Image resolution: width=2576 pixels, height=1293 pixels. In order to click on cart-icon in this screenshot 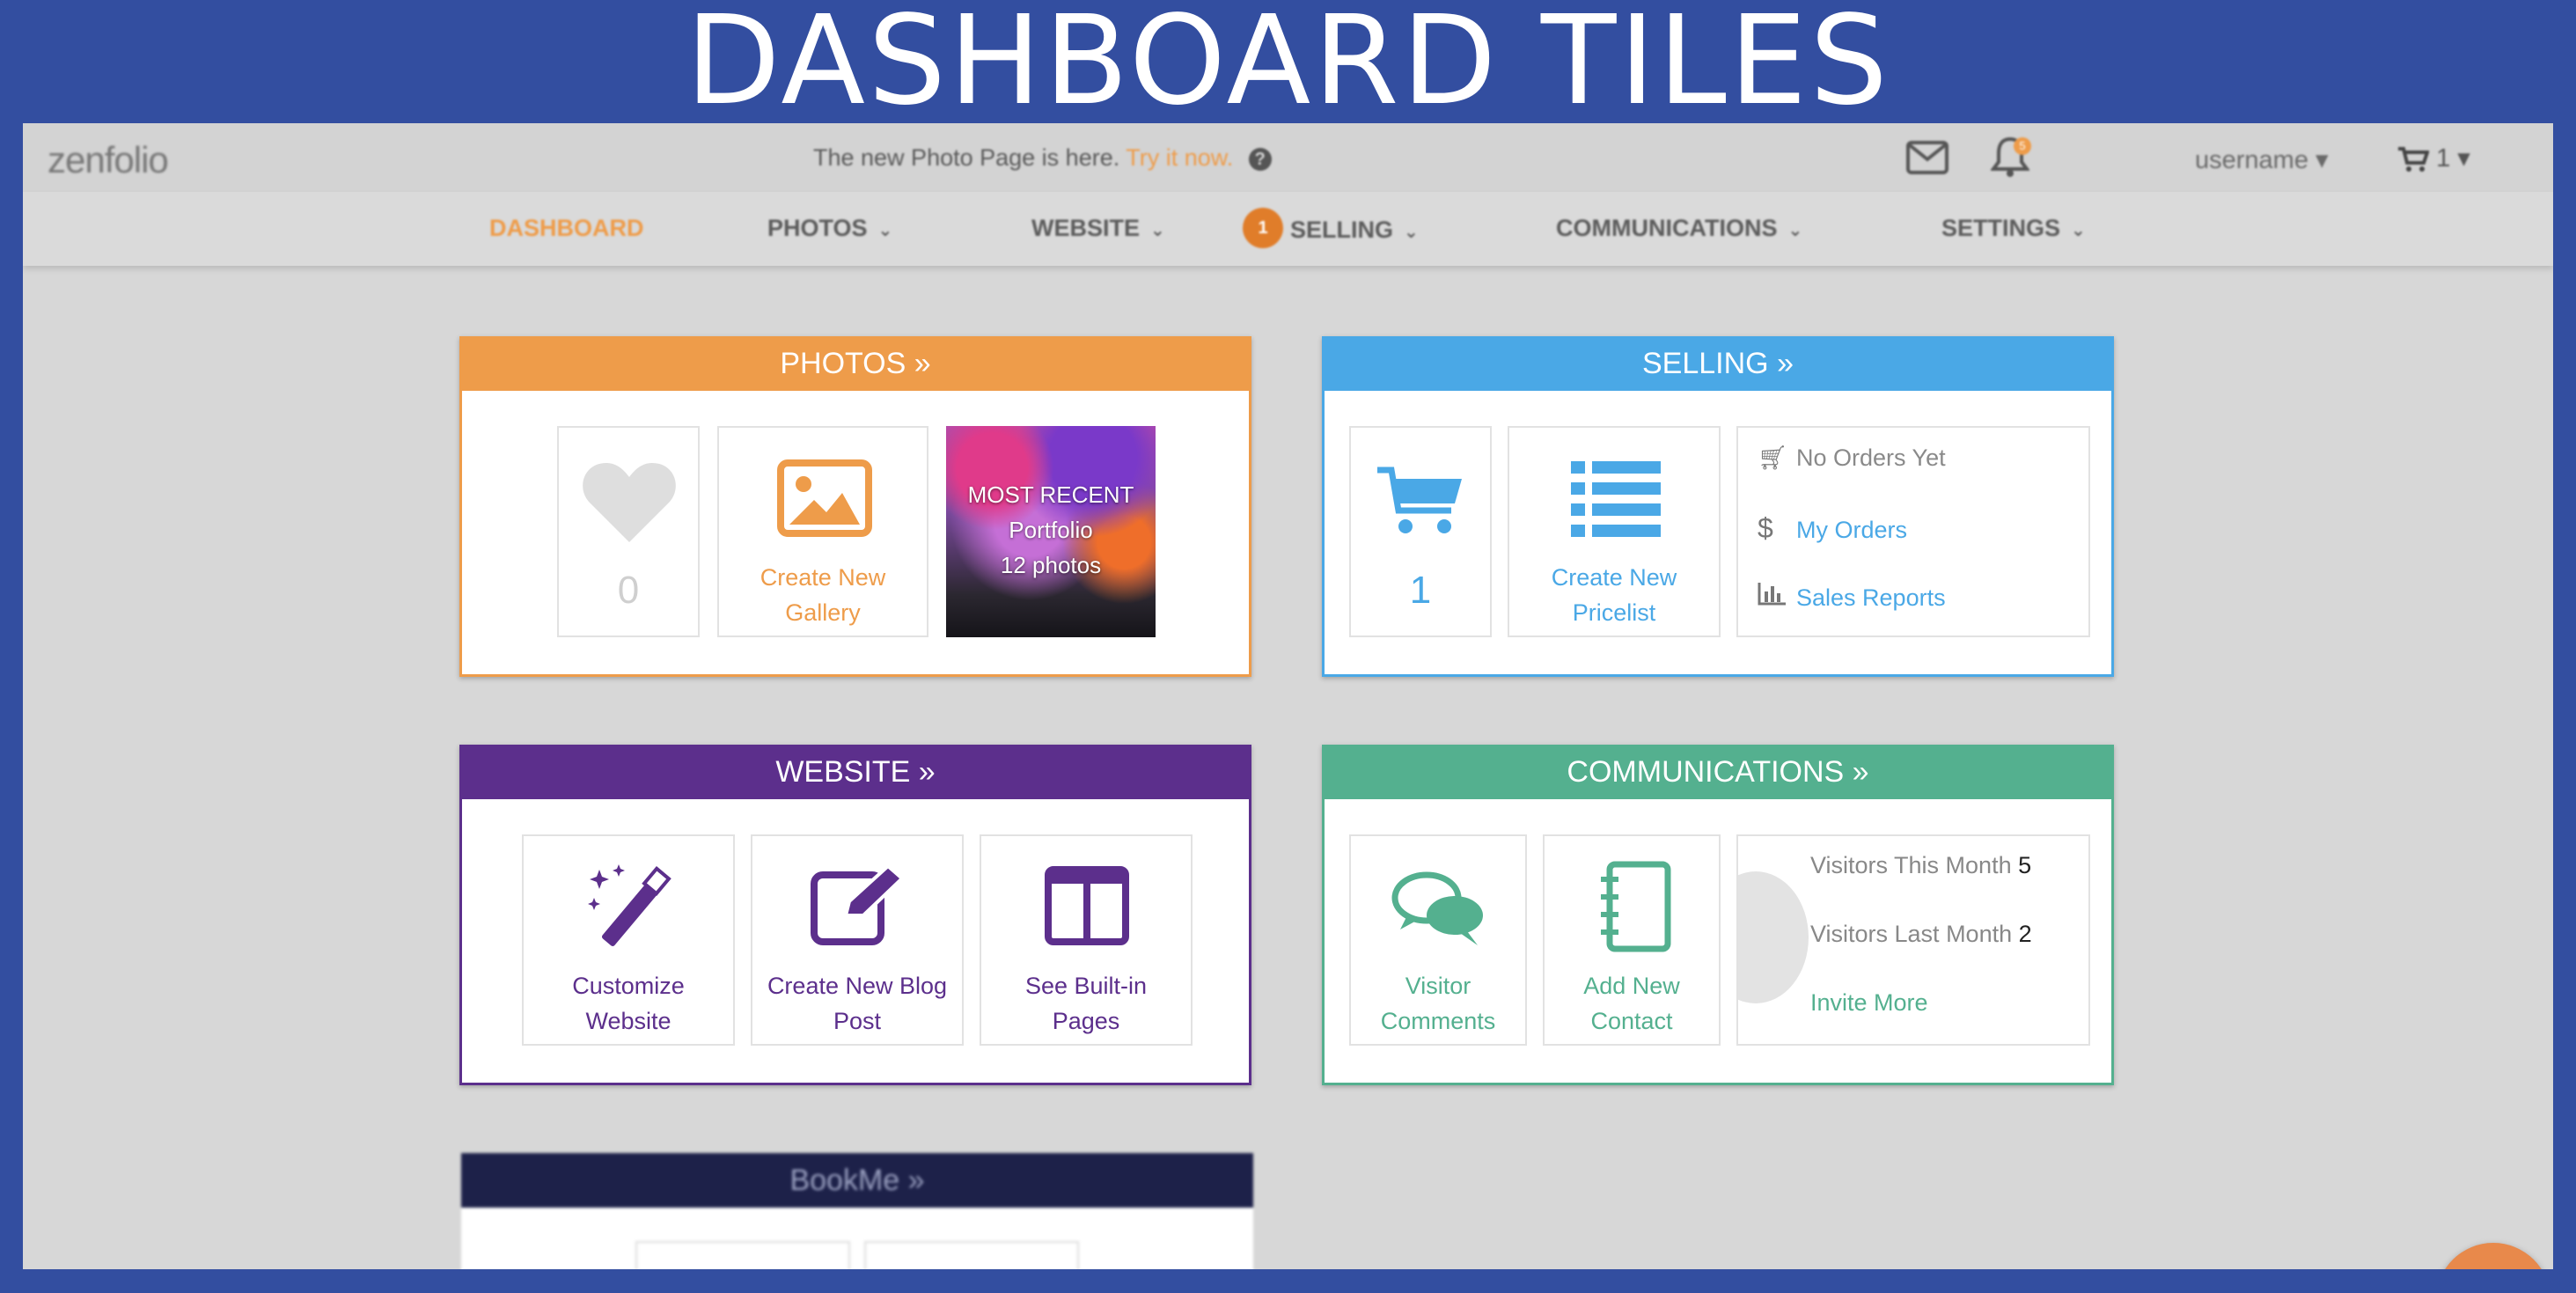, I will do `click(2413, 158)`.